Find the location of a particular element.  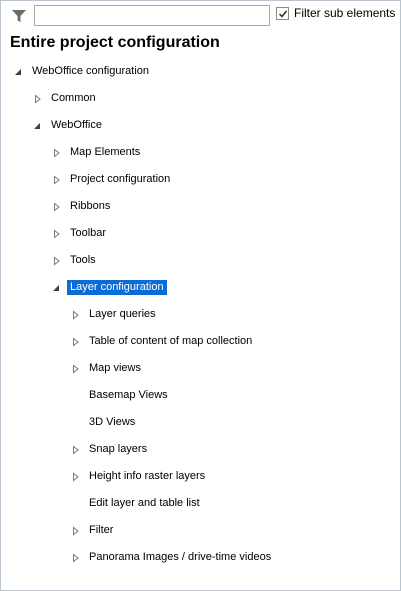

tree-item-label: Height info raster layers is located at coordinates (147, 476).